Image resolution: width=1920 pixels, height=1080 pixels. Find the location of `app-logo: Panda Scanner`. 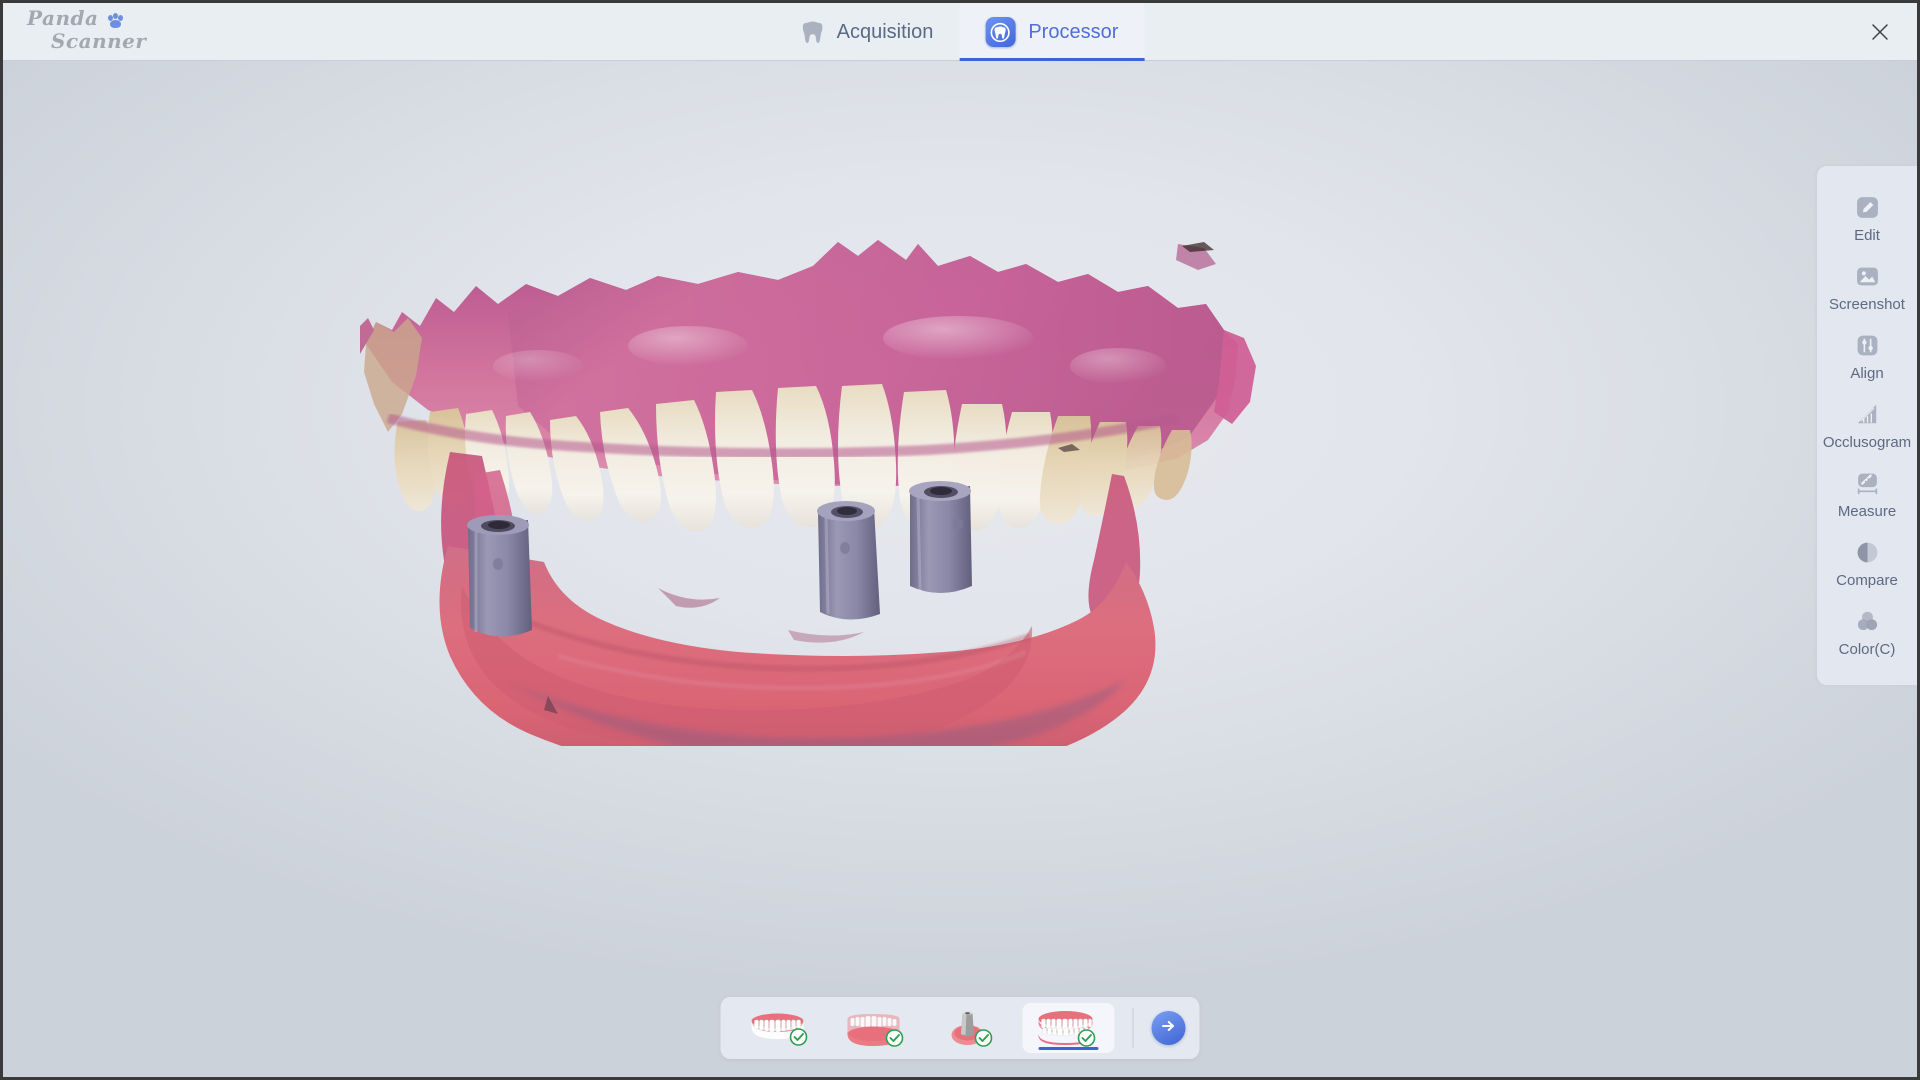

app-logo: Panda Scanner is located at coordinates (115, 32).